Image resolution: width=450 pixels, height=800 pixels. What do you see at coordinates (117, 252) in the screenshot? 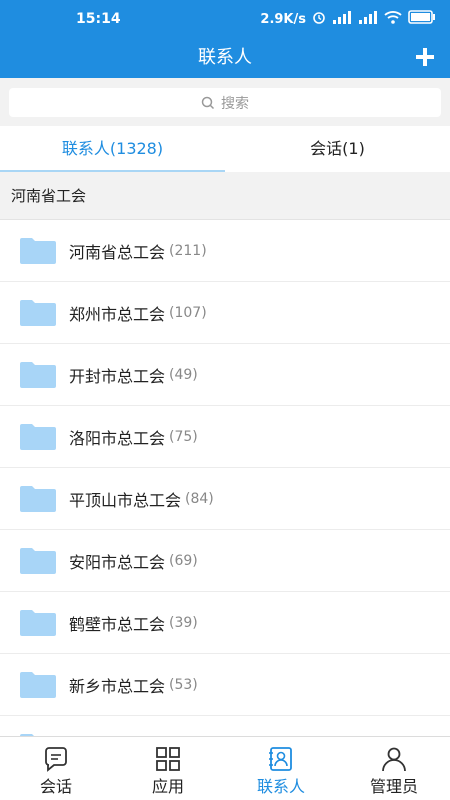
I see `list-item-name: 河南省总工会` at bounding box center [117, 252].